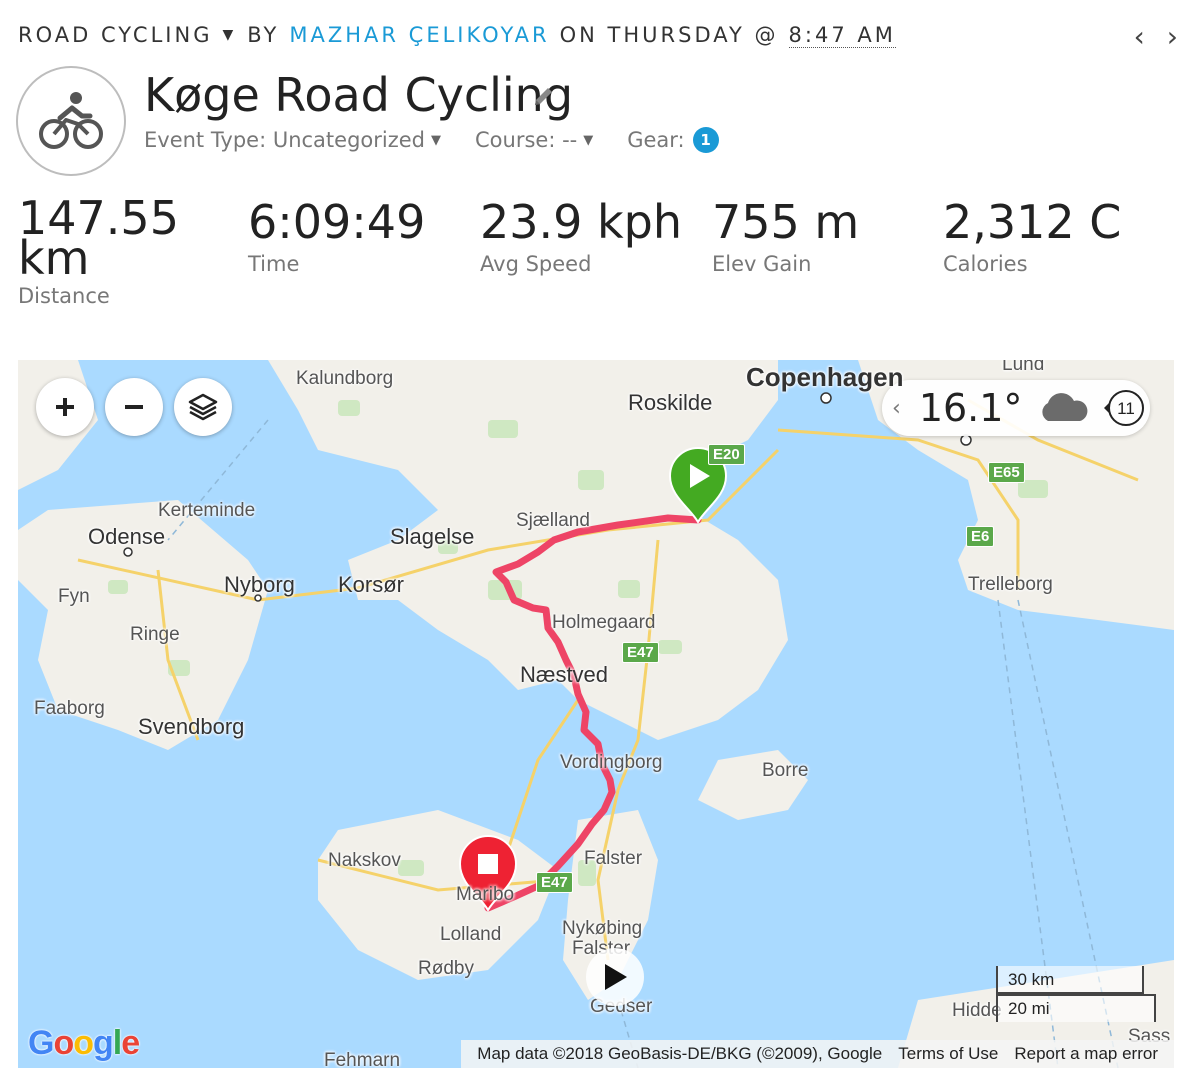 The width and height of the screenshot is (1200, 1087). What do you see at coordinates (371, 584) in the screenshot?
I see `map-label: Korsør` at bounding box center [371, 584].